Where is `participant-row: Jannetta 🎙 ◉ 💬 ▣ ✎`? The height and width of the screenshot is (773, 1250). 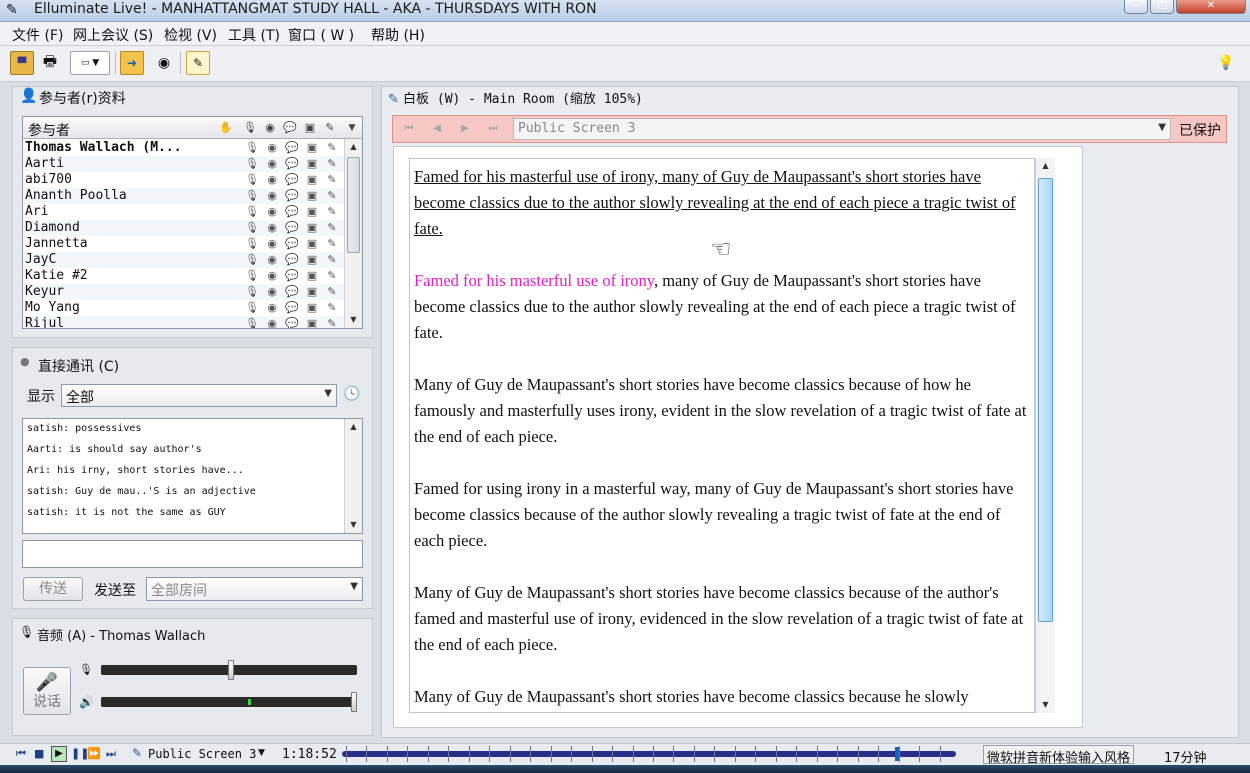
participant-row: Jannetta 🎙 ◉ 💬 ▣ ✎ is located at coordinates (184, 244).